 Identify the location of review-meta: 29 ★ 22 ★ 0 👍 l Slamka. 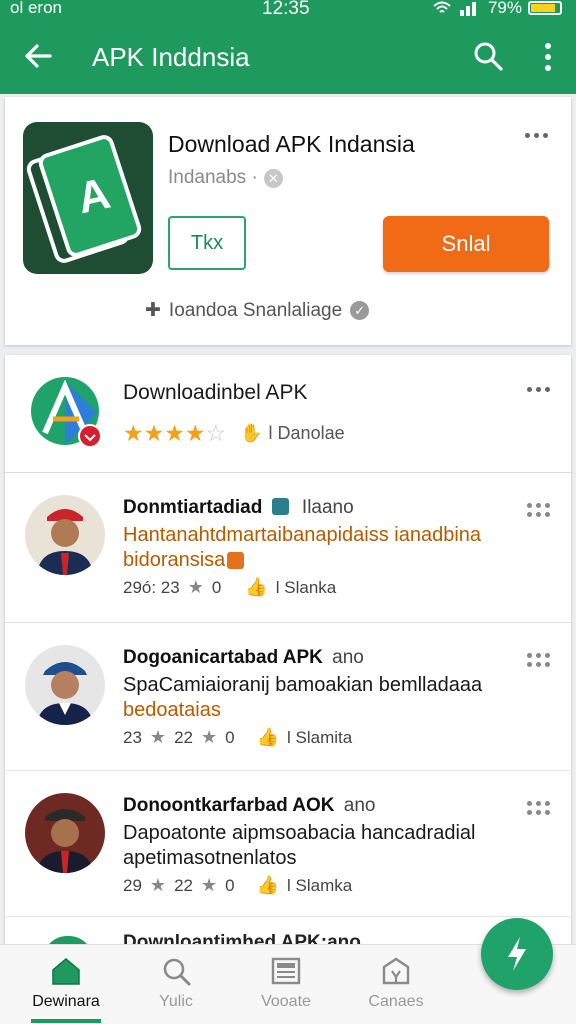
(237, 885).